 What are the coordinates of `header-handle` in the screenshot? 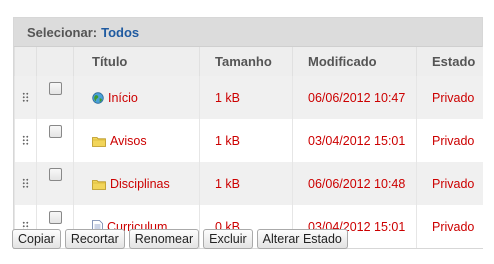 It's located at (25, 61).